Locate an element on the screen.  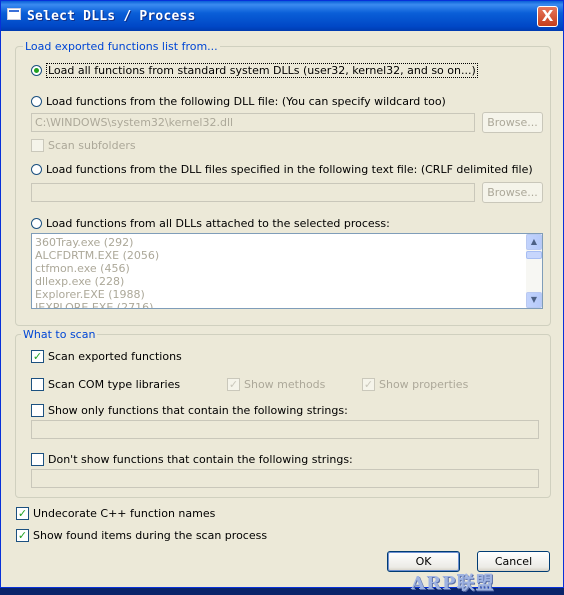
list-item: dllexp.exe (228) is located at coordinates (287, 281).